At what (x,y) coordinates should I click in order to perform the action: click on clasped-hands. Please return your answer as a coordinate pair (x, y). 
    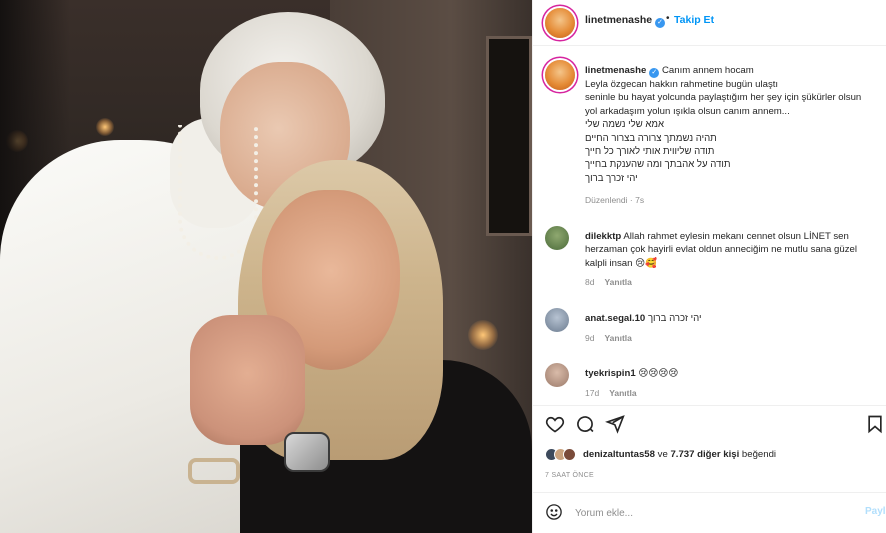
    Looking at the image, I should click on (247, 380).